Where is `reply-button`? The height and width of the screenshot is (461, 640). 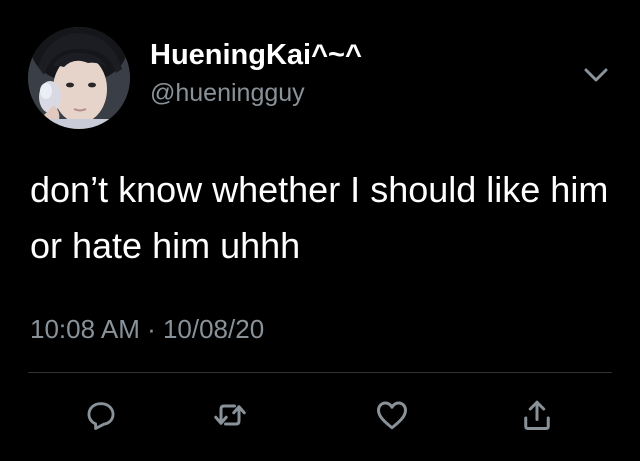 reply-button is located at coordinates (101, 415).